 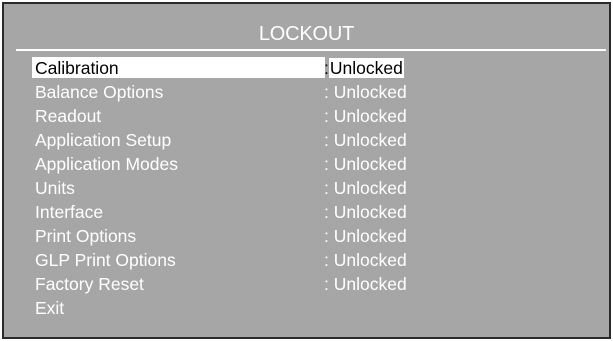 I want to click on menu-item-label: Factory Reset, so click(x=89, y=284).